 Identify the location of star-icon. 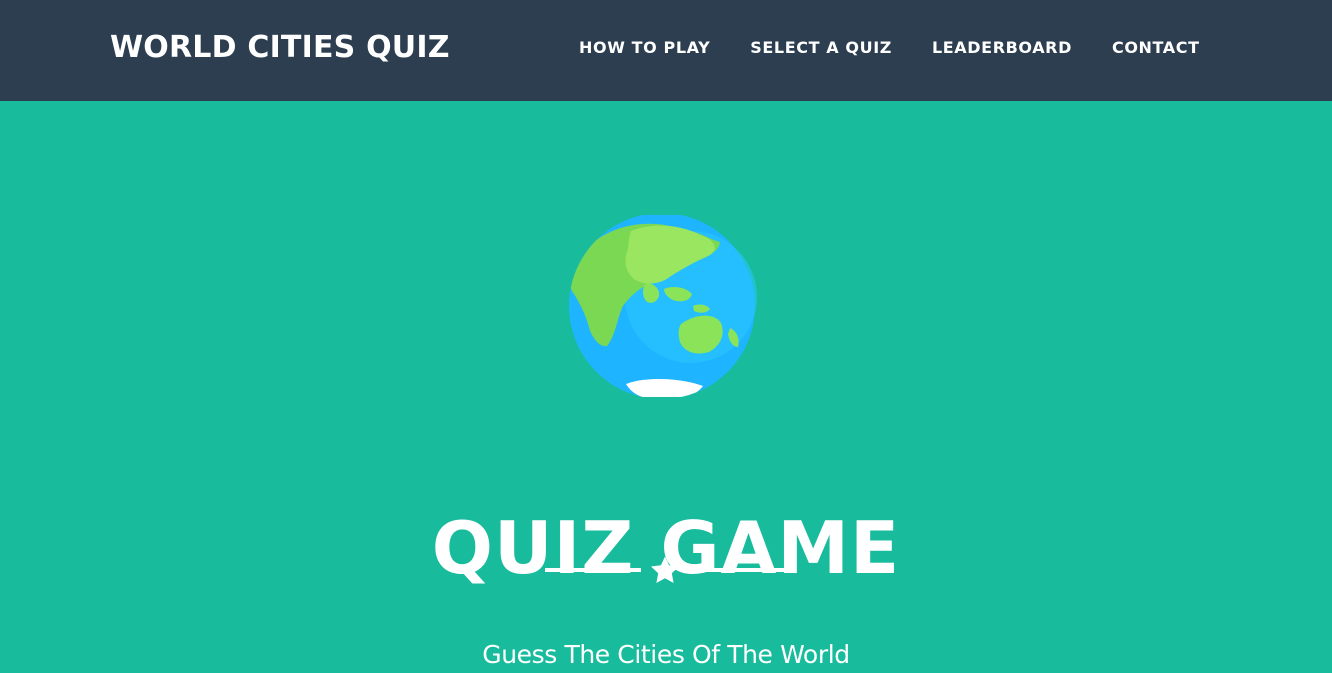
(665, 569).